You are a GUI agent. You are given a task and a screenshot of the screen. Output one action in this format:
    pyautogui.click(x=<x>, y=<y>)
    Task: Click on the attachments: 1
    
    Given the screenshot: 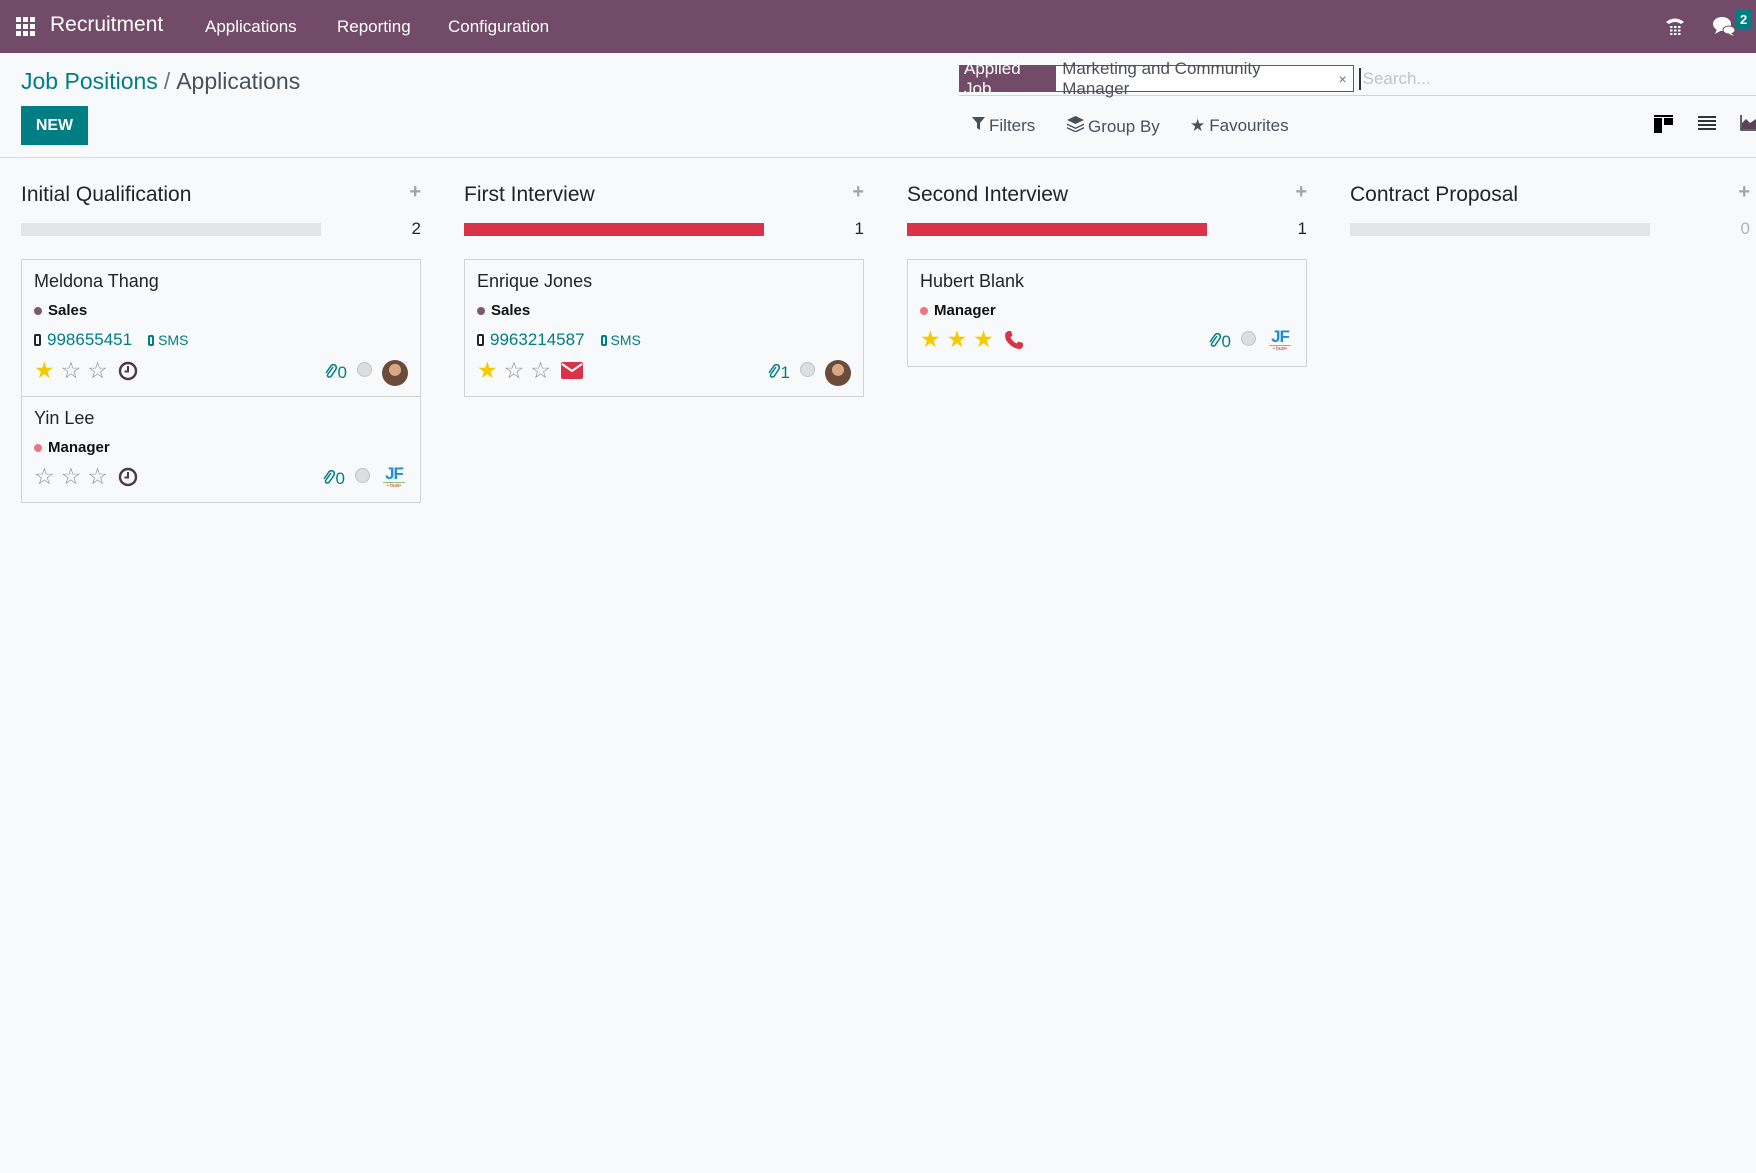 What is the action you would take?
    pyautogui.click(x=778, y=373)
    